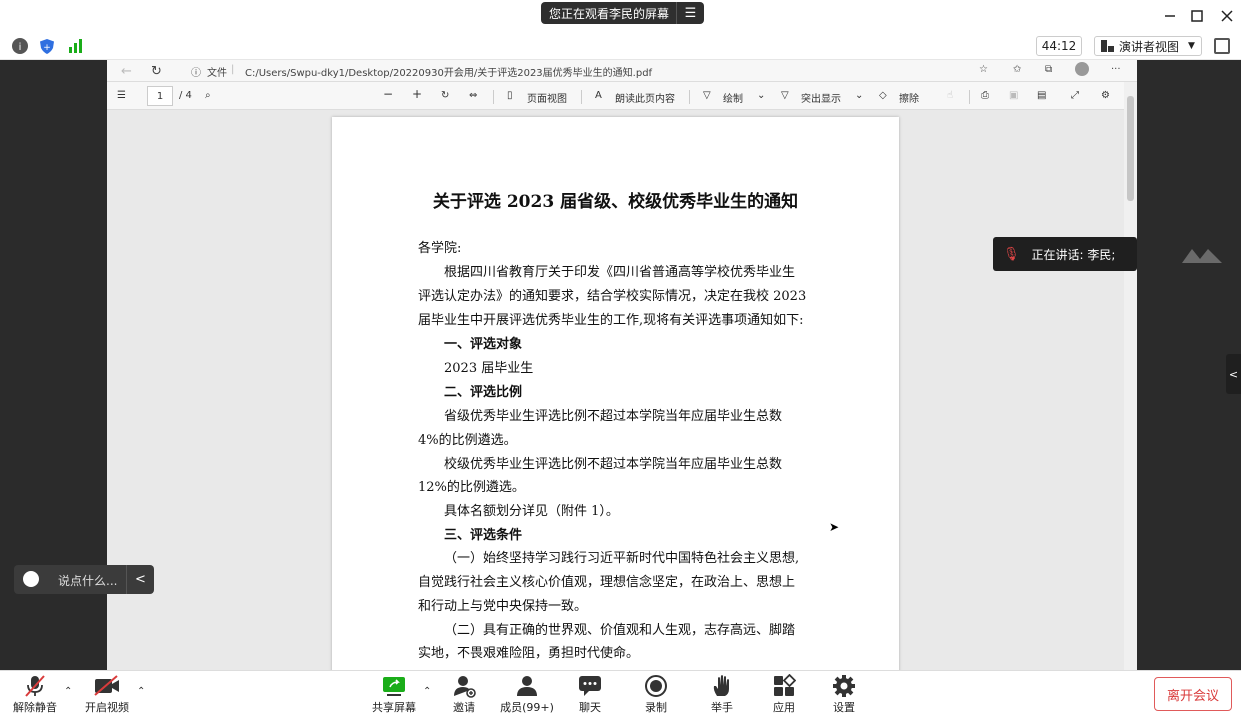 This screenshot has height=721, width=1241. I want to click on print-icon: ⎙, so click(985, 95).